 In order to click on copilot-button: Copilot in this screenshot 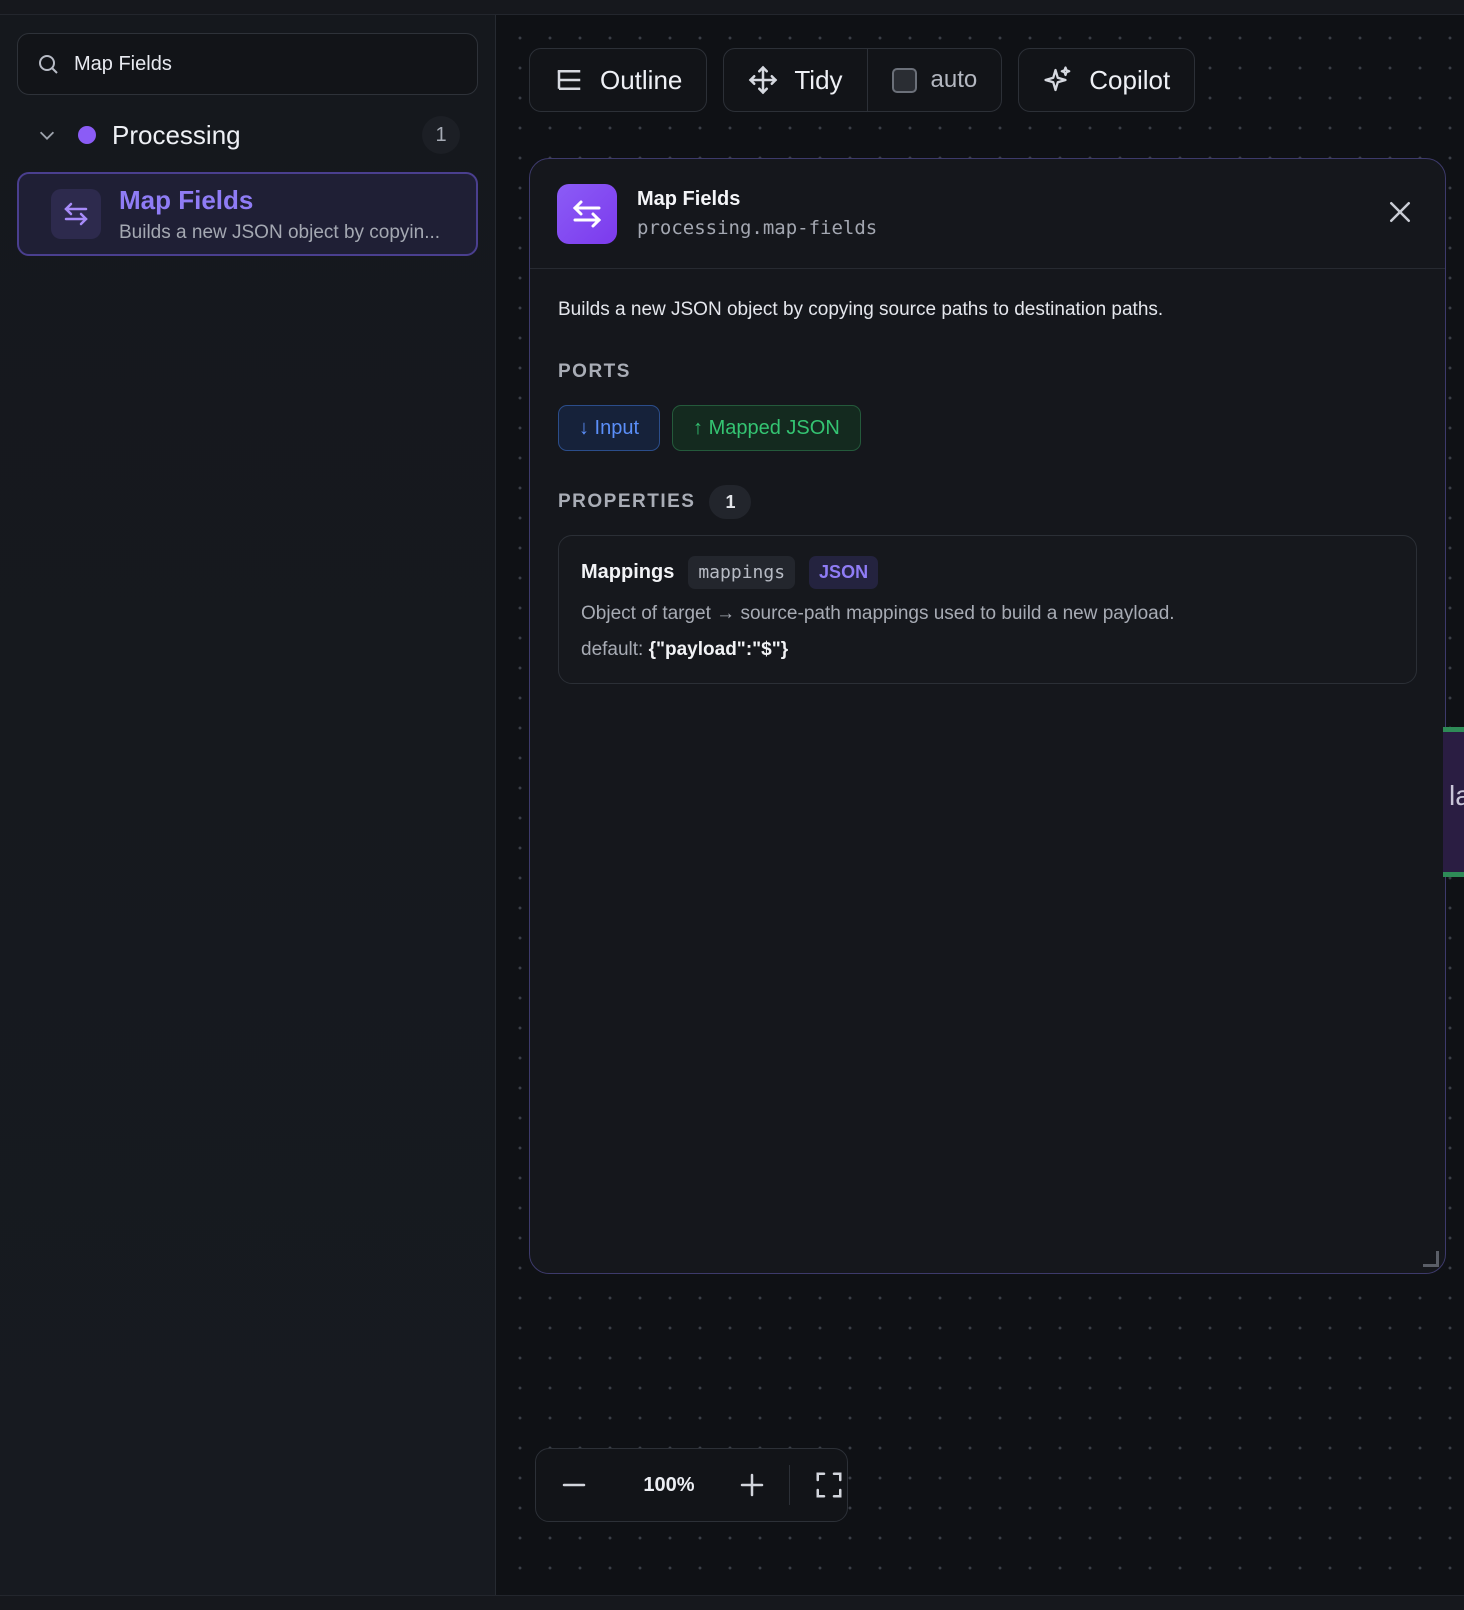, I will do `click(1107, 80)`.